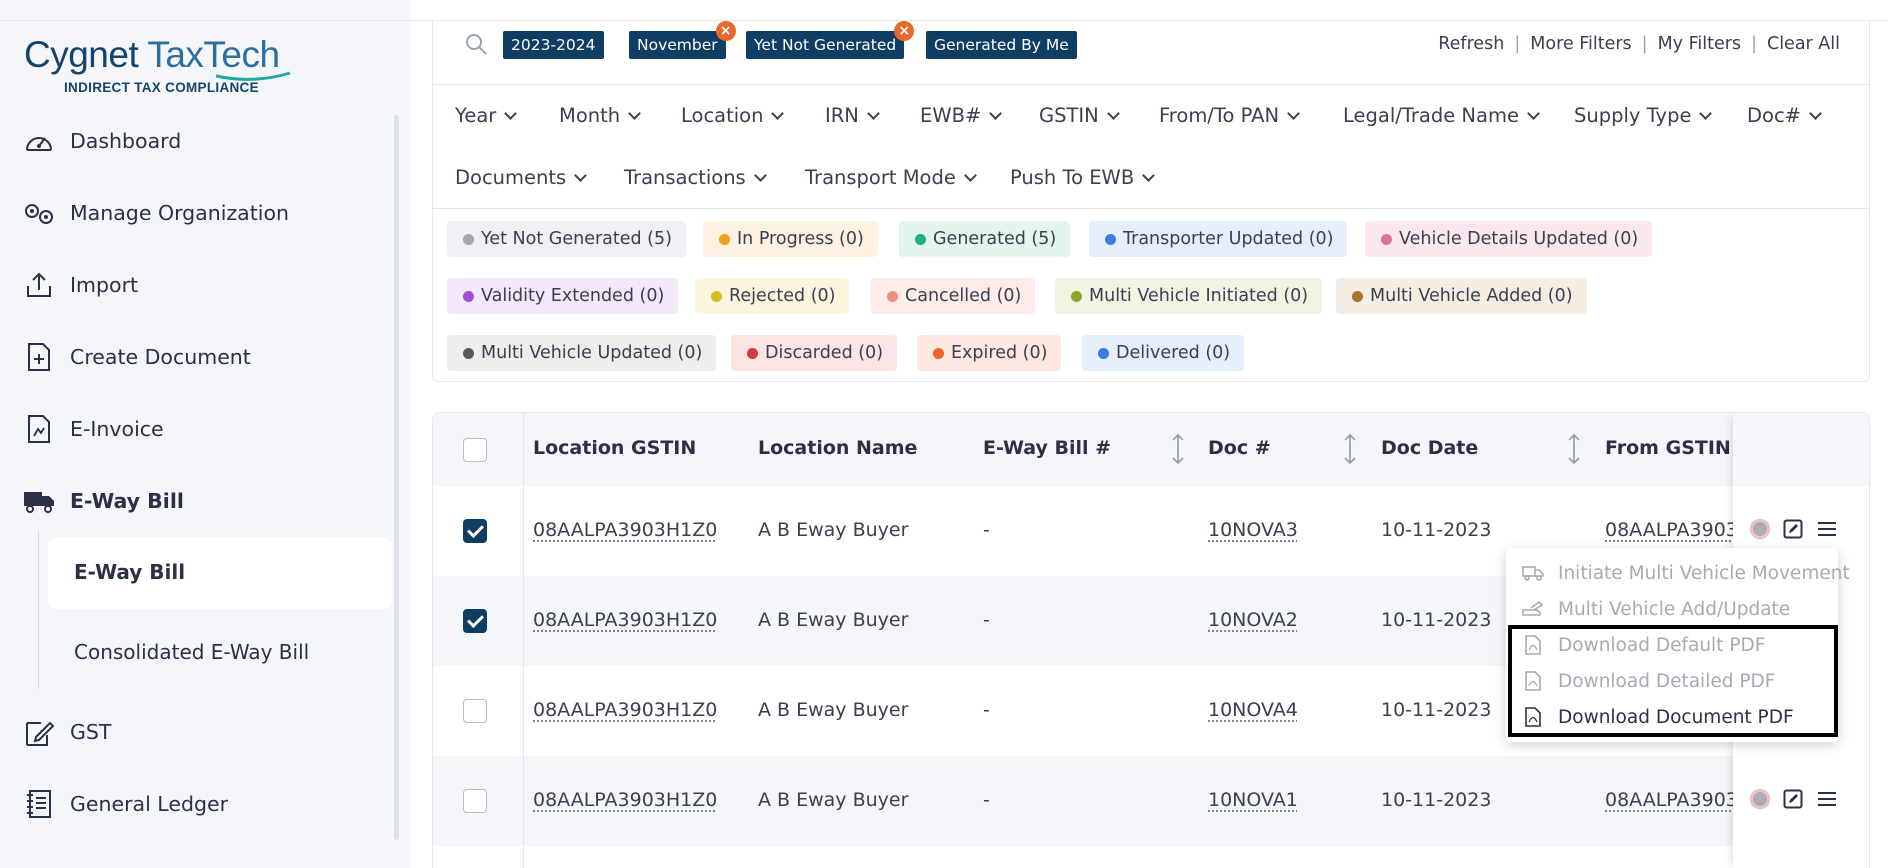 Image resolution: width=1888 pixels, height=868 pixels. I want to click on dropdown-supply-type: Supply Type, so click(1643, 115).